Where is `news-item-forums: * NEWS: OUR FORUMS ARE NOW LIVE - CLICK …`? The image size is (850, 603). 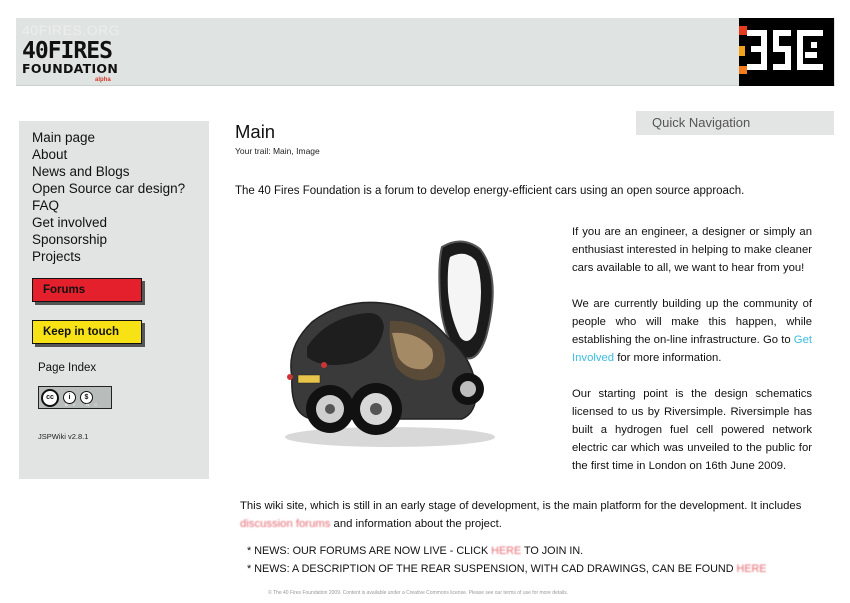
news-item-forums: * NEWS: OUR FORUMS ARE NOW LIVE - CLICK … is located at coordinates (415, 551).